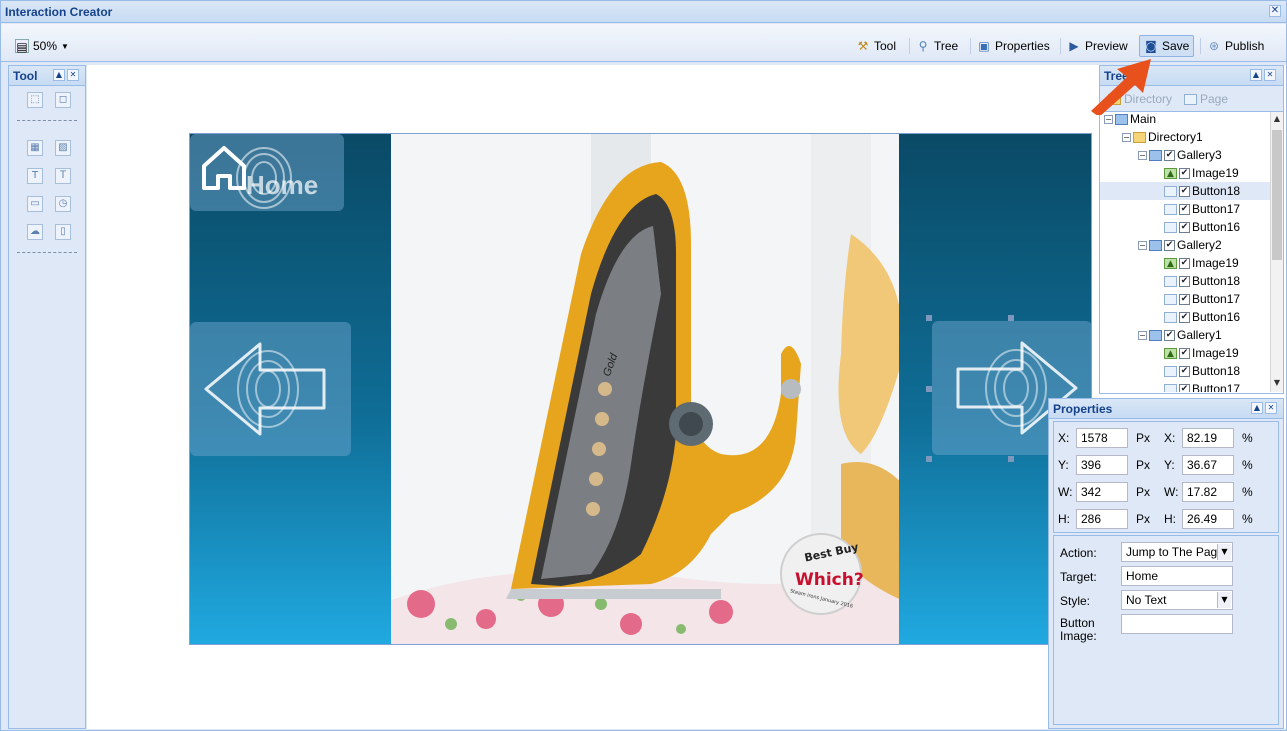 Image resolution: width=1287 pixels, height=731 pixels. Describe the element at coordinates (35, 100) in the screenshot. I see `select-area-tool-icon: ⬚` at that location.